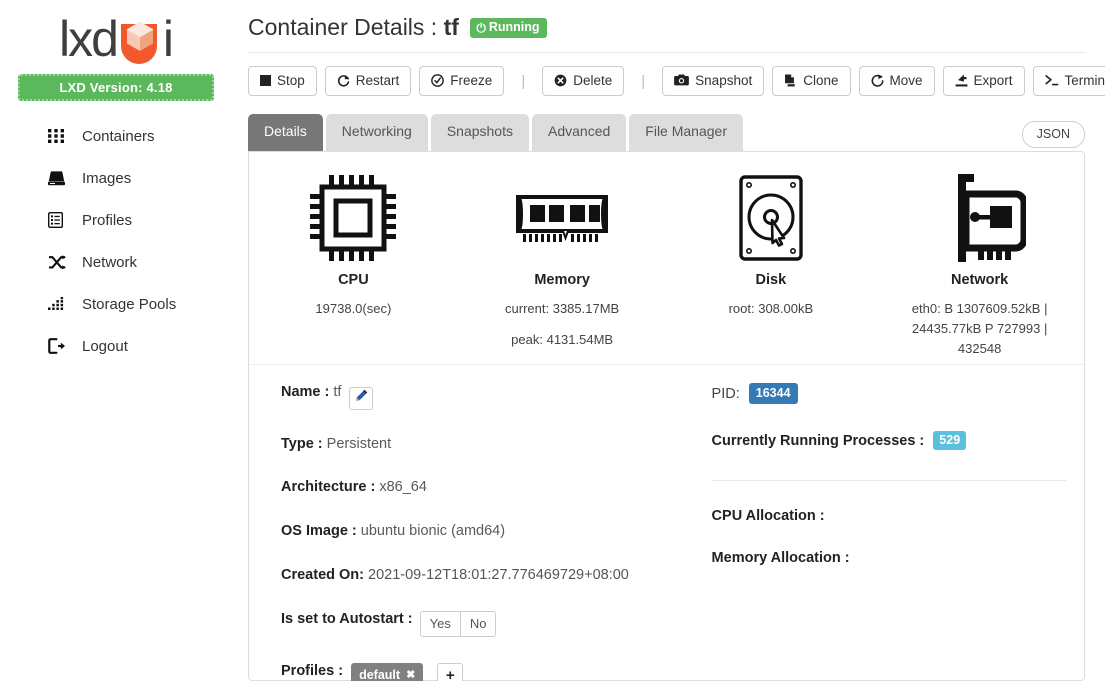 Image resolution: width=1105 pixels, height=681 pixels. What do you see at coordinates (562, 218) in the screenshot?
I see `memory-icon` at bounding box center [562, 218].